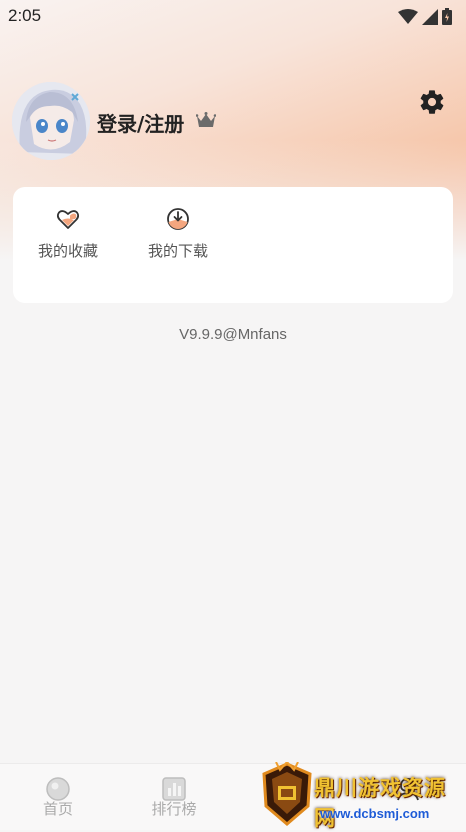  Describe the element at coordinates (380, 803) in the screenshot. I see `watermark-title: 鼎川游戏资源网` at that location.